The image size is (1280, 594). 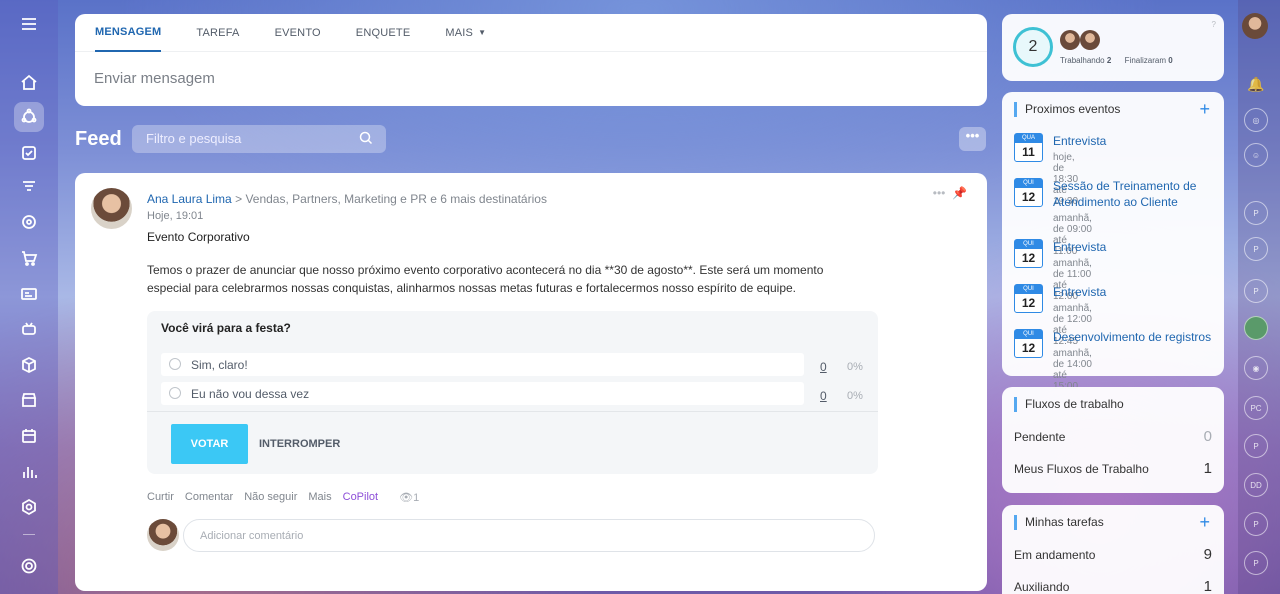 What do you see at coordinates (360, 497) in the screenshot?
I see `copilot-button: CoPilot` at bounding box center [360, 497].